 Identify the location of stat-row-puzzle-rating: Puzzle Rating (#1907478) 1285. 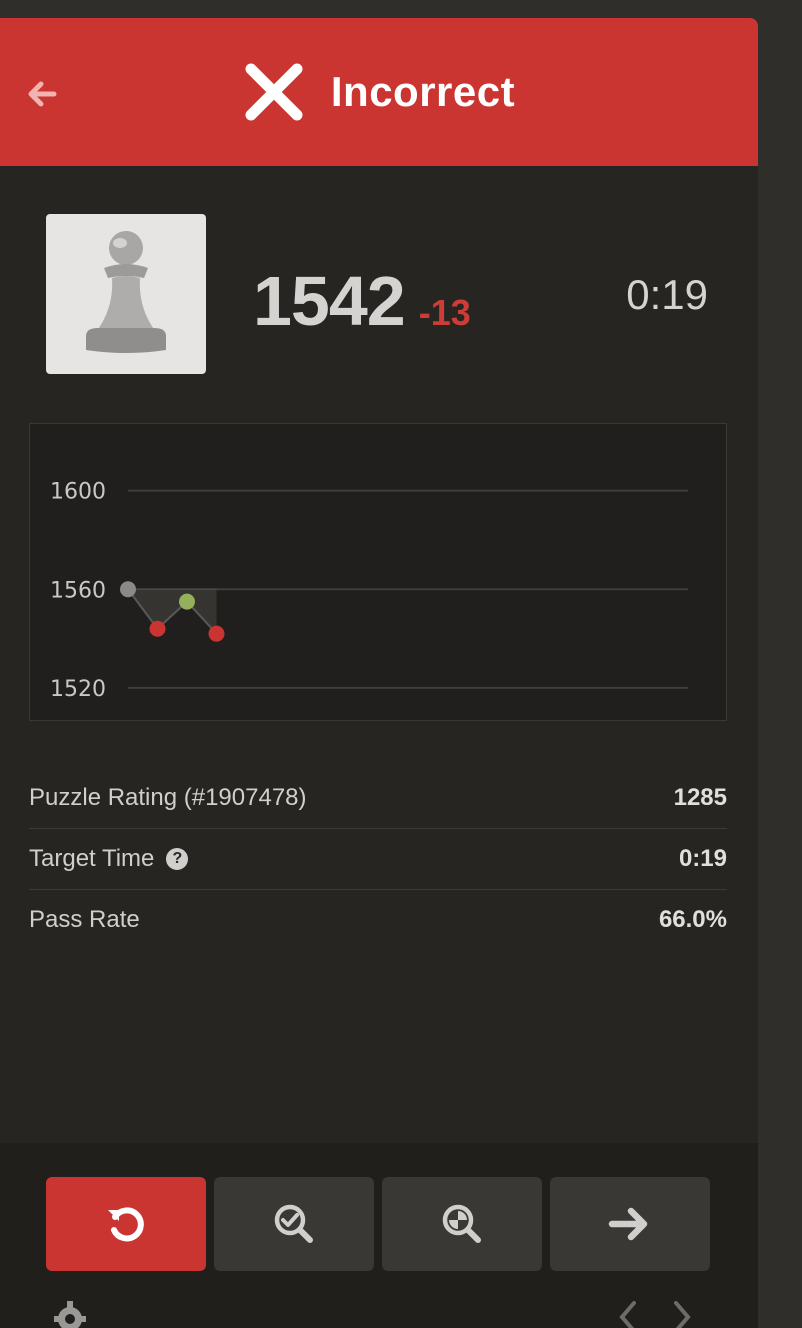
(378, 798).